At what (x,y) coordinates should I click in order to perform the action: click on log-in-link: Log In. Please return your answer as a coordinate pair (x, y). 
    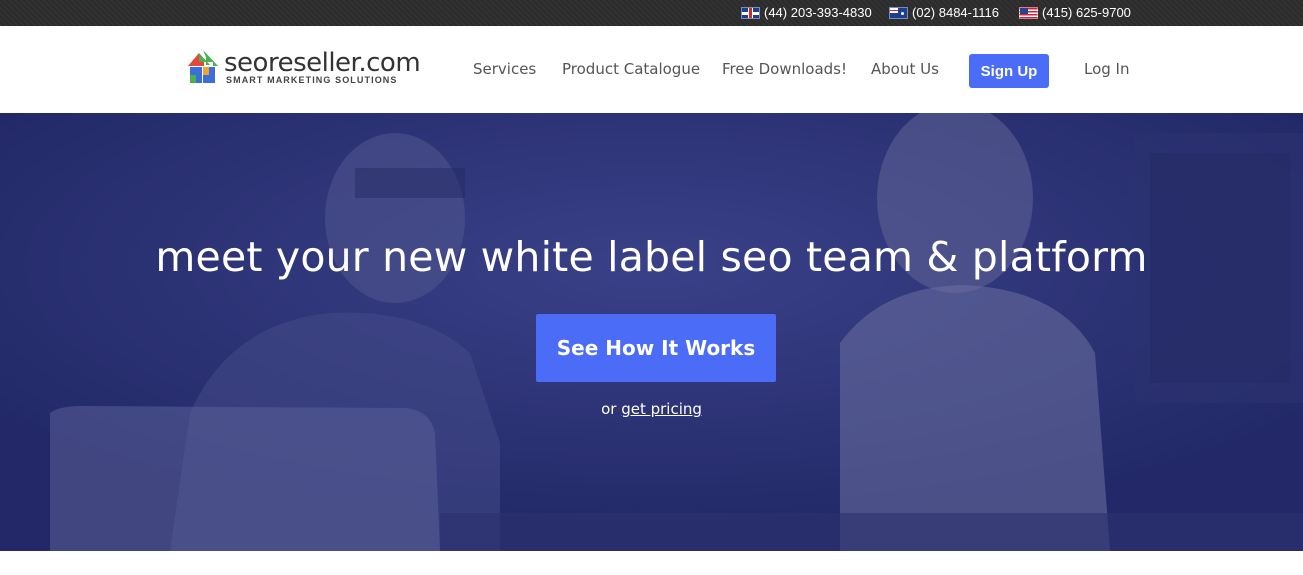
    Looking at the image, I should click on (1107, 69).